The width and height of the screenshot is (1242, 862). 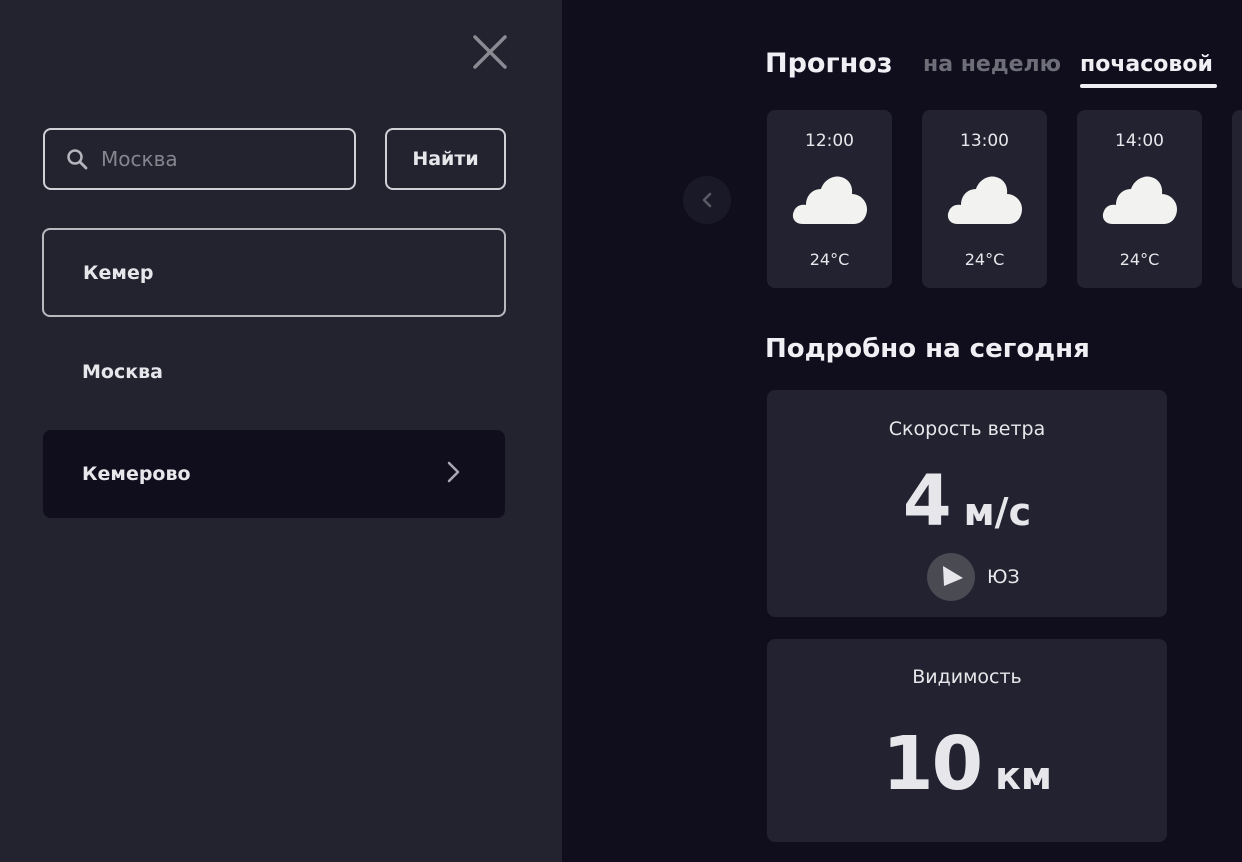 What do you see at coordinates (951, 577) in the screenshot?
I see `navigation-arrow-icon` at bounding box center [951, 577].